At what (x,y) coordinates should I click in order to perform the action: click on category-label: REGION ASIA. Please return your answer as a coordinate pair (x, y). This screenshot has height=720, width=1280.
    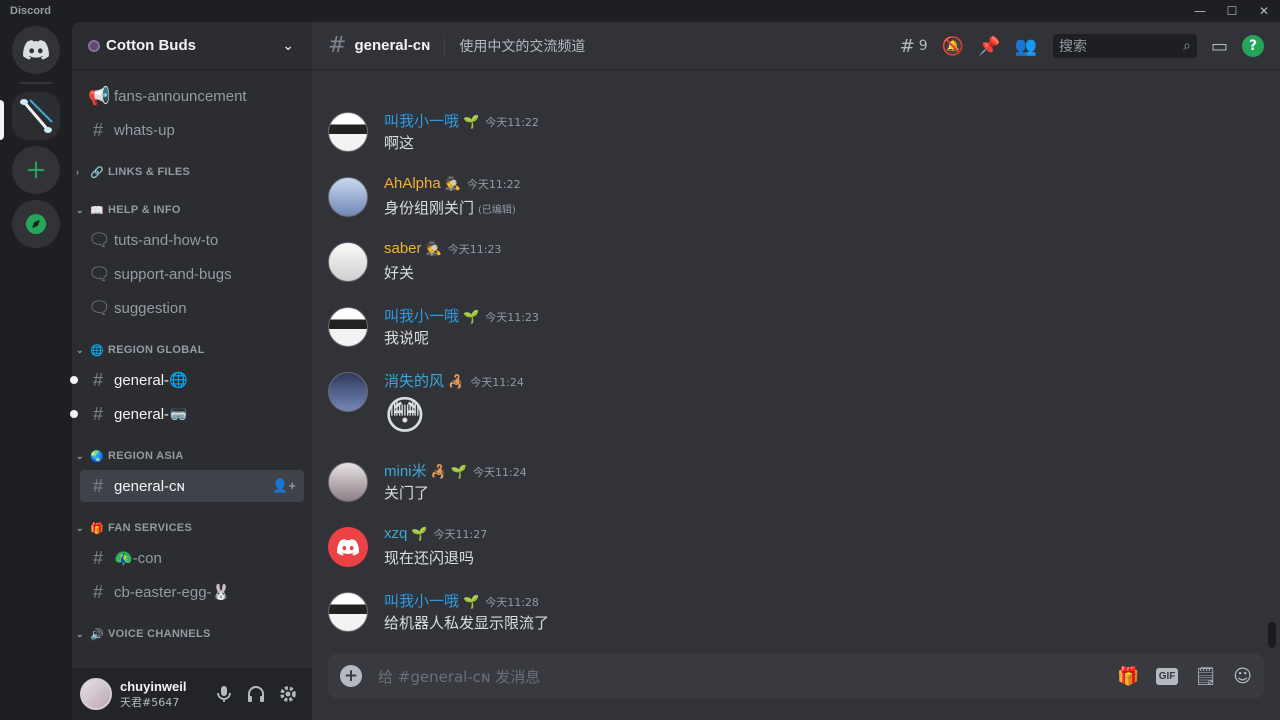
    Looking at the image, I should click on (146, 456).